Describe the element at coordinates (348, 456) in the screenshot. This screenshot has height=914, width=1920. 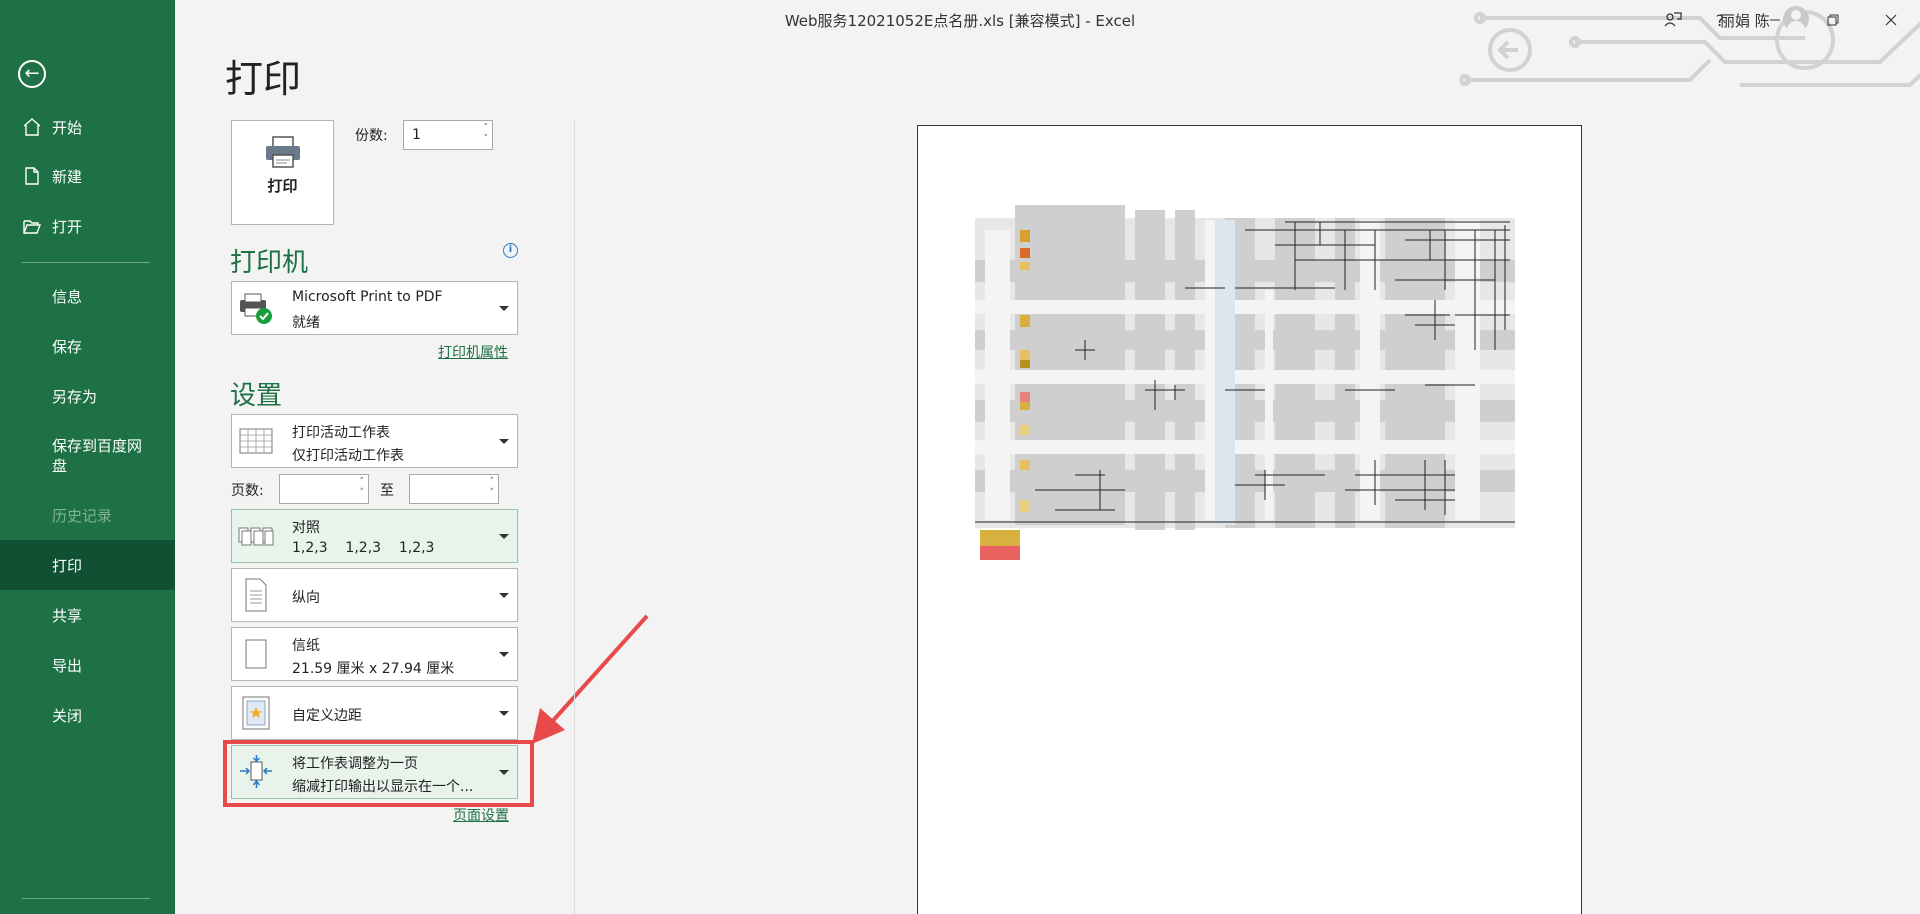
I see `scope-line2: 仅打印活动工作表` at that location.